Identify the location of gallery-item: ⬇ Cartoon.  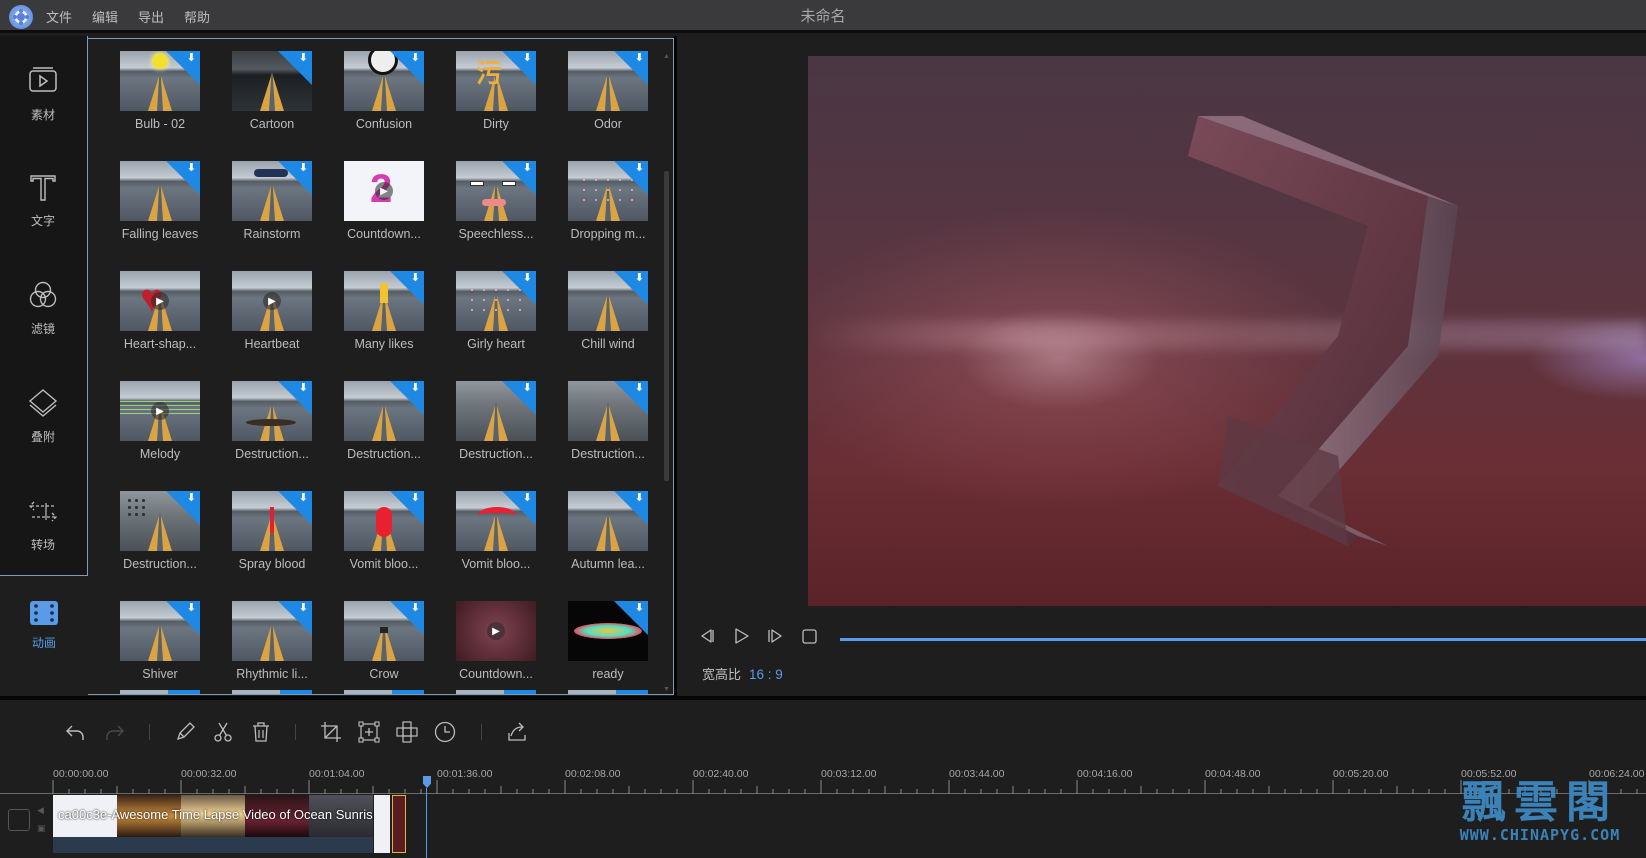
(272, 106).